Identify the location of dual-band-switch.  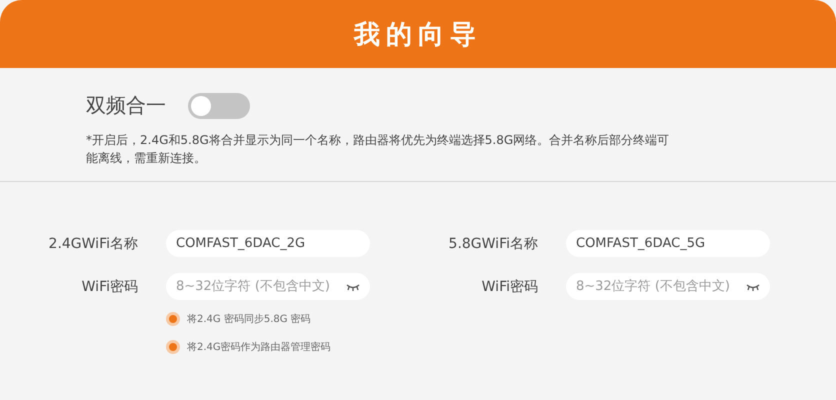
(219, 105).